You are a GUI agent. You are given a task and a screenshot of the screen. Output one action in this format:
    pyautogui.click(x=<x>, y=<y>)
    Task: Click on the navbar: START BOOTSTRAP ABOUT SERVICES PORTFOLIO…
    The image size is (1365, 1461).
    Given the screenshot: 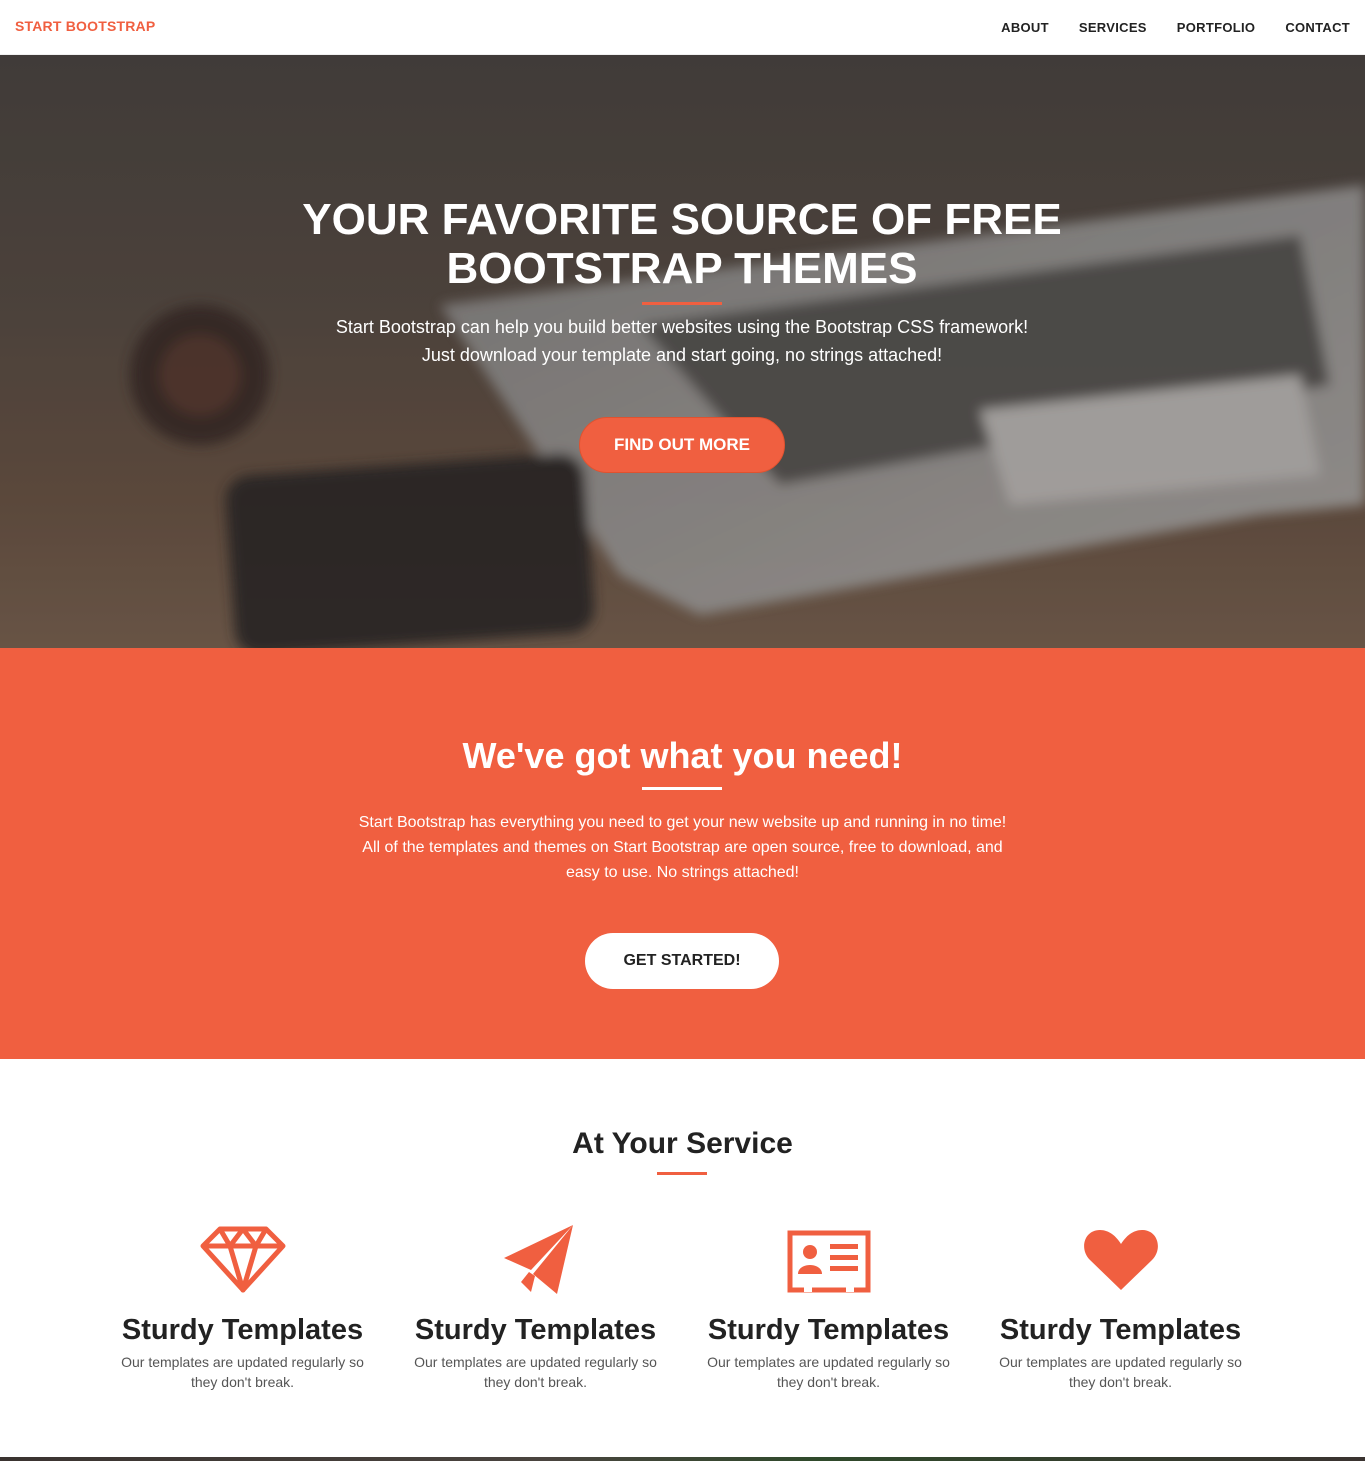 What is the action you would take?
    pyautogui.click(x=682, y=27)
    